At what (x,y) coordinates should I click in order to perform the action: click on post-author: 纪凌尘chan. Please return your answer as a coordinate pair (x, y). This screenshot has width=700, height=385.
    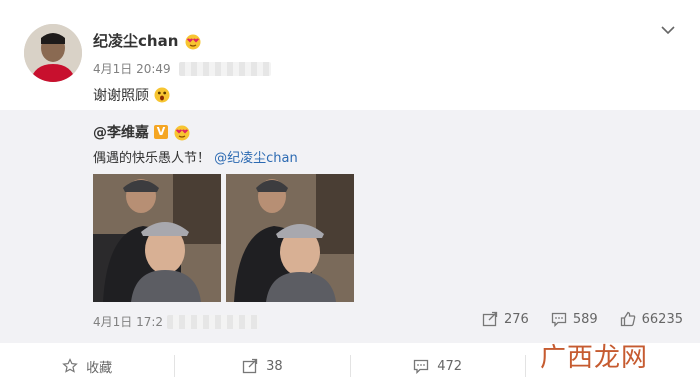
    Looking at the image, I should click on (147, 40).